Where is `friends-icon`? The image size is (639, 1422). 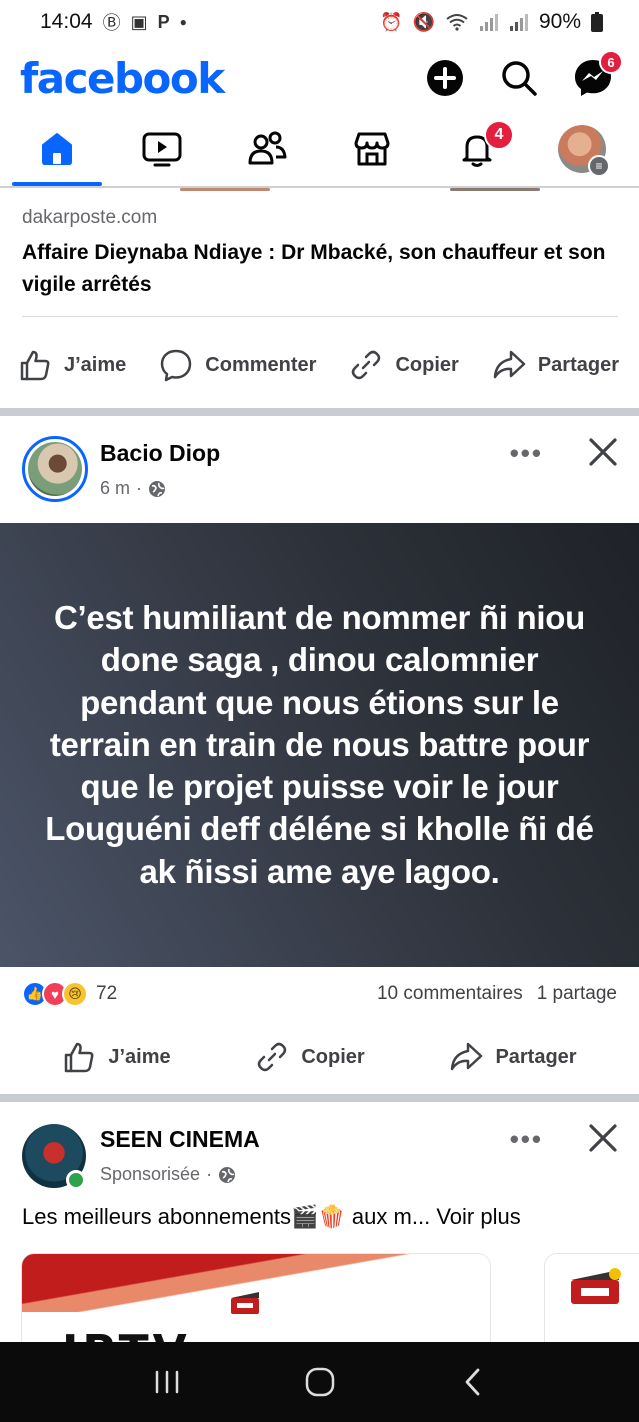
friends-icon is located at coordinates (267, 148).